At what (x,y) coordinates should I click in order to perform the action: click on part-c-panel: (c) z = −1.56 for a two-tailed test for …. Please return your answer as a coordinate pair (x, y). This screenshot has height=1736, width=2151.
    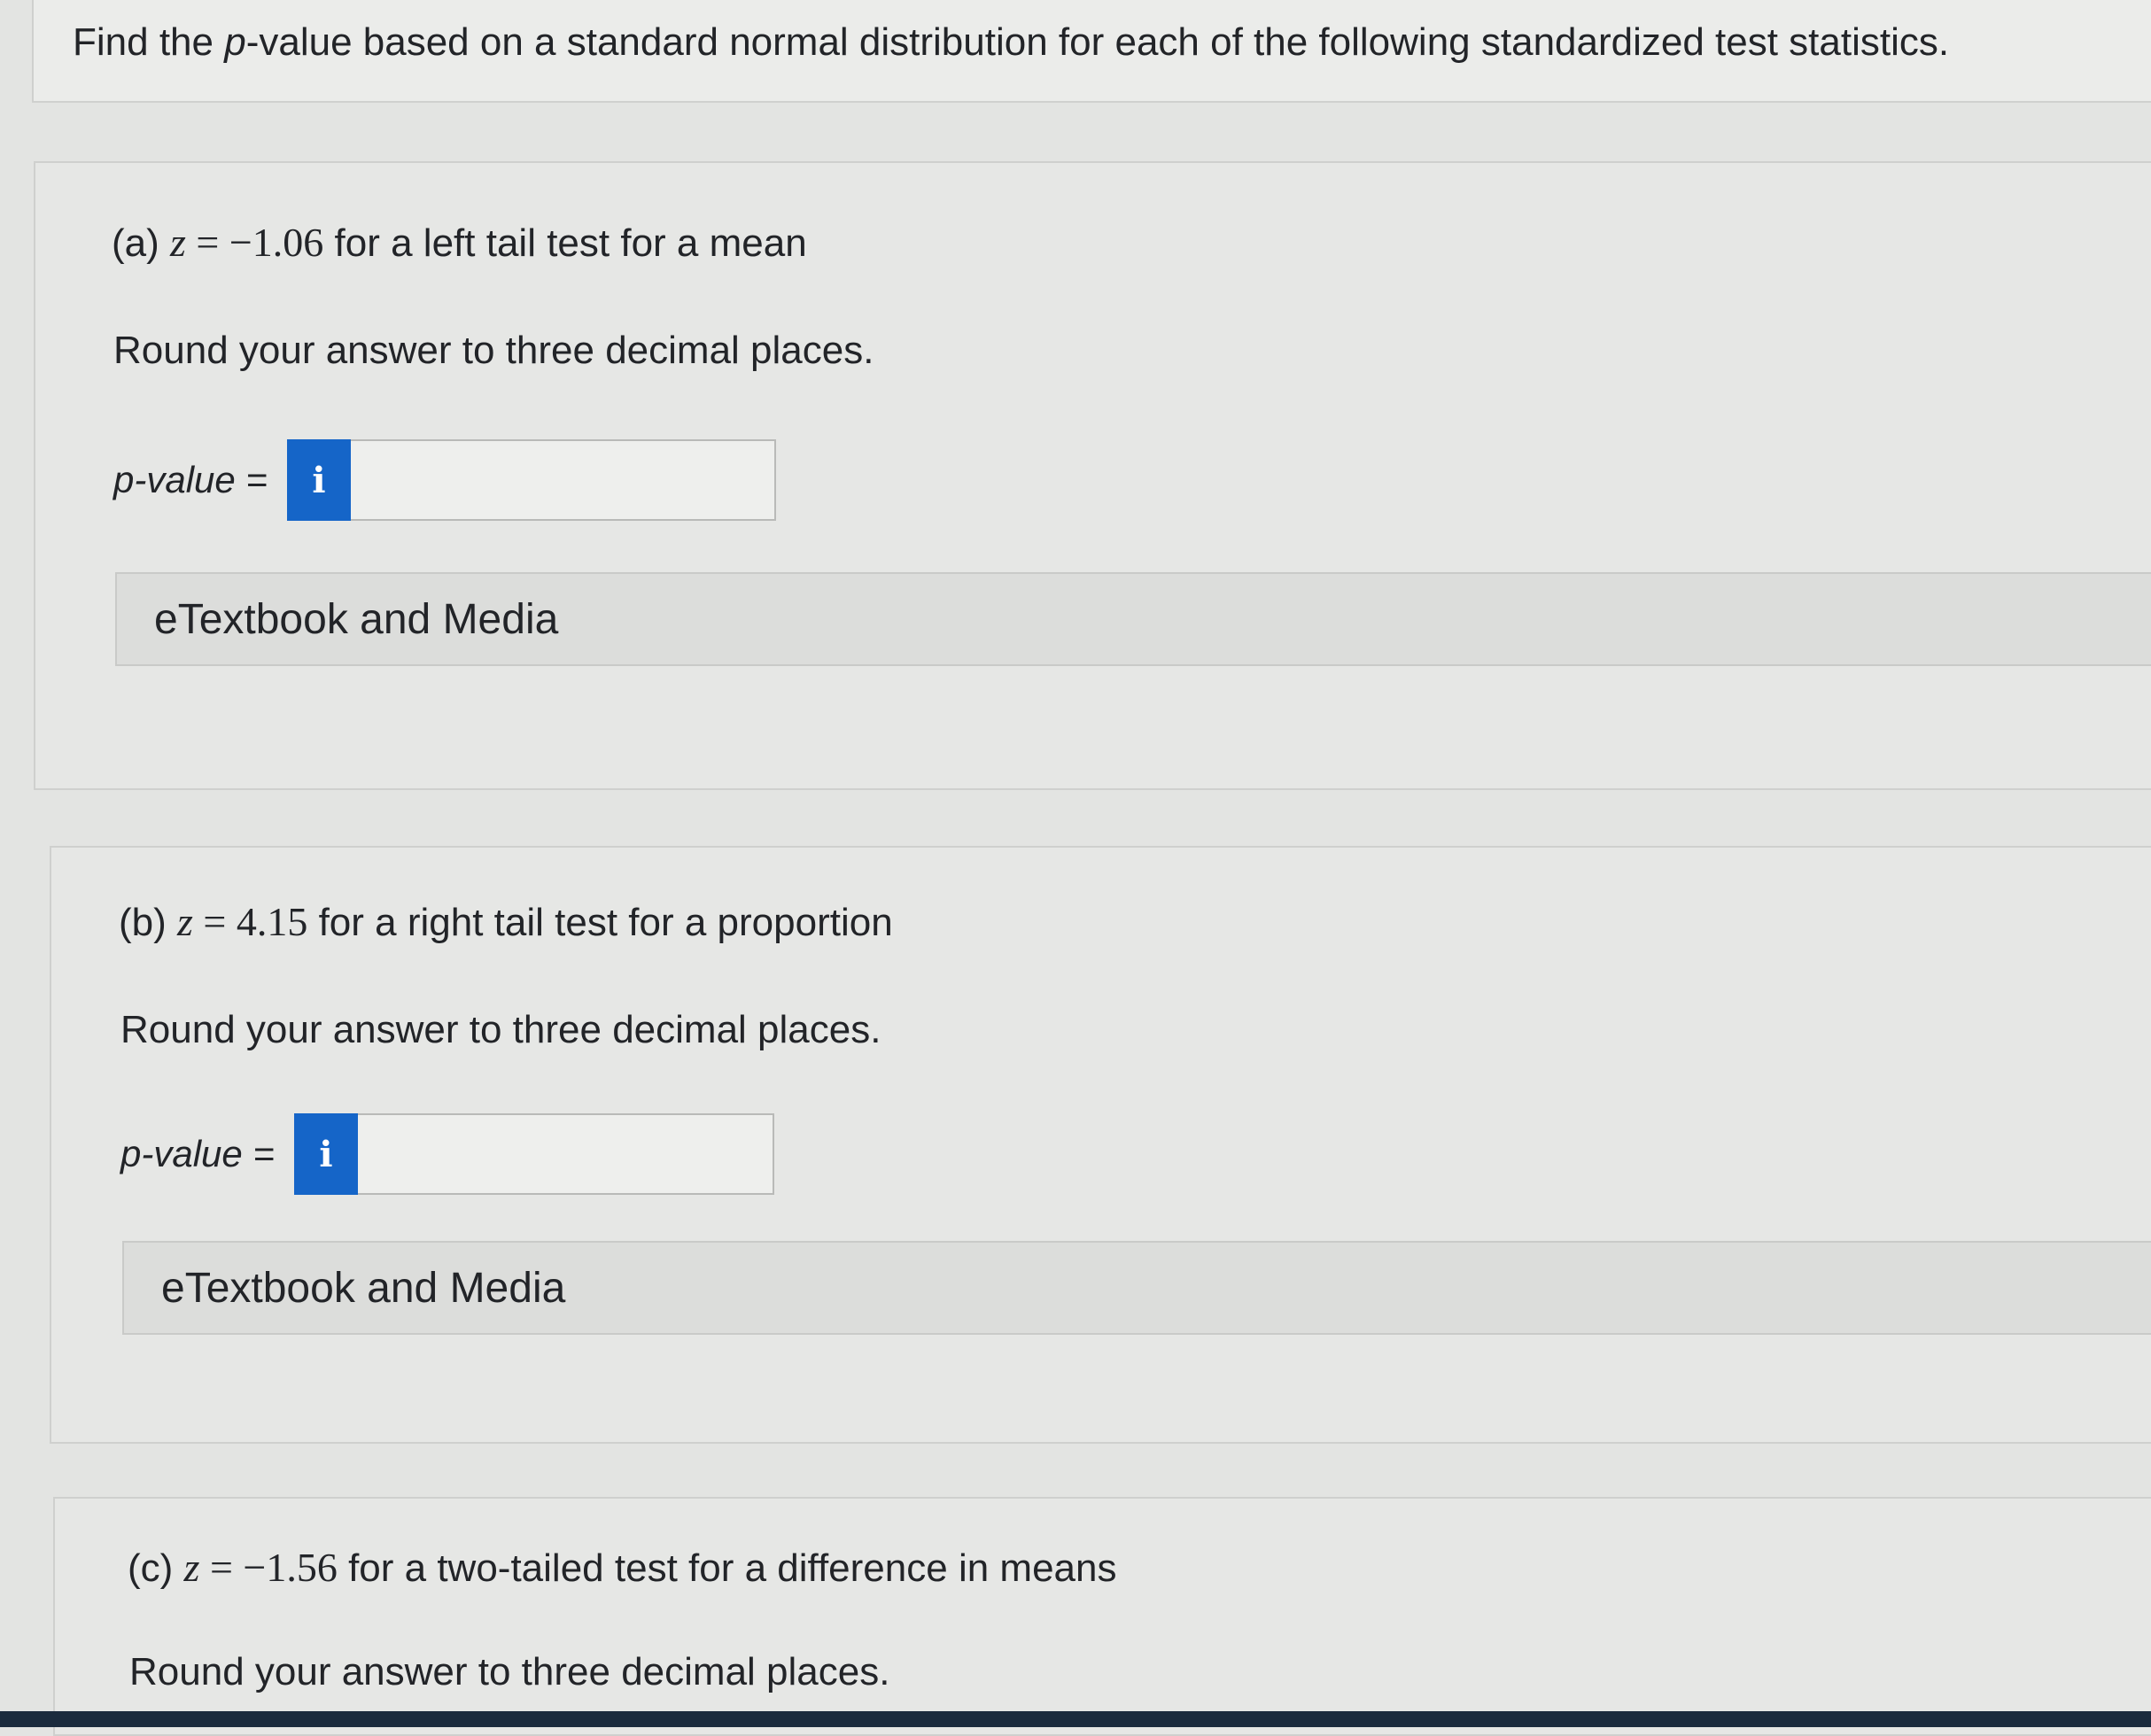
    Looking at the image, I should click on (1102, 1616).